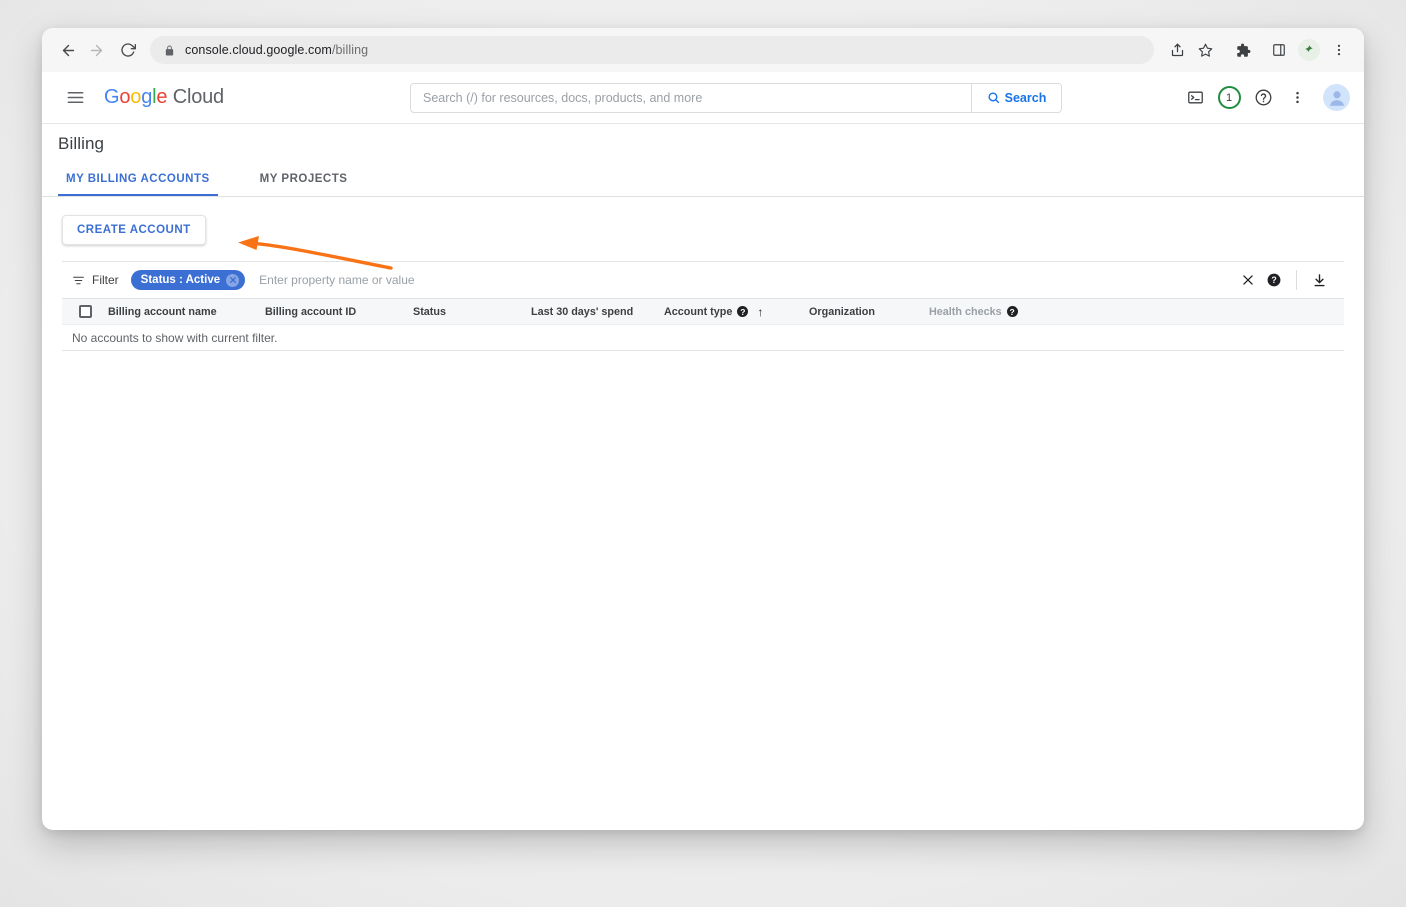 Image resolution: width=1406 pixels, height=907 pixels. Describe the element at coordinates (429, 311) in the screenshot. I see `column-label: Status` at that location.